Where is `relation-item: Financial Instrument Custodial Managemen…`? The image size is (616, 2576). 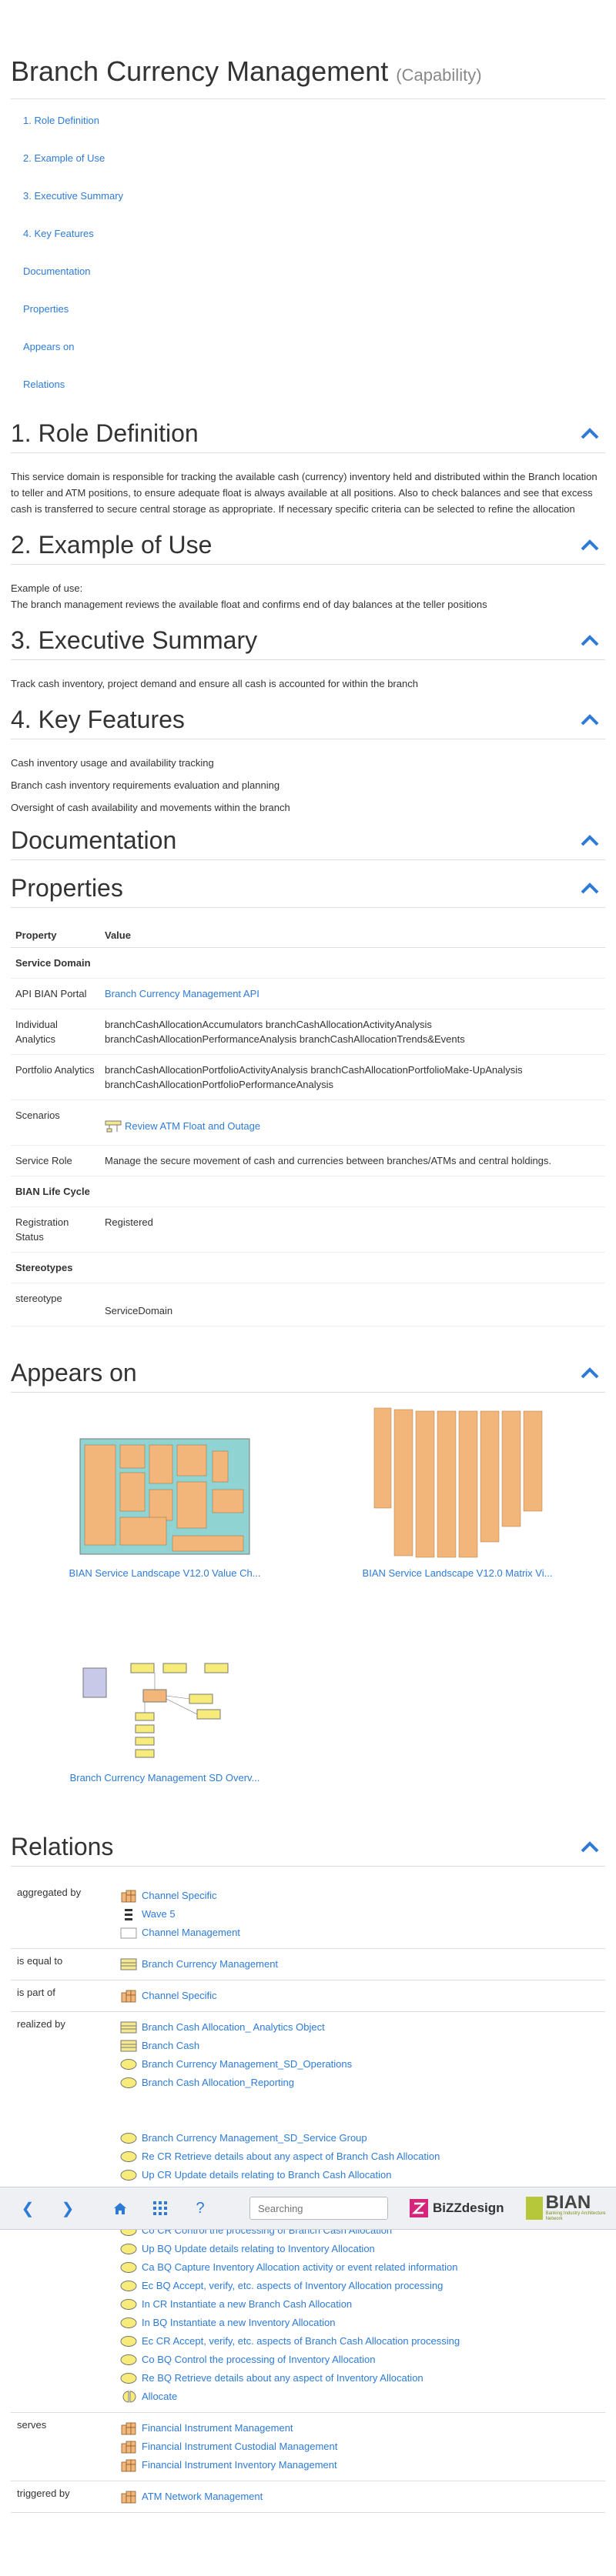
relation-item: Financial Instrument Custodial Managemen… is located at coordinates (360, 2447).